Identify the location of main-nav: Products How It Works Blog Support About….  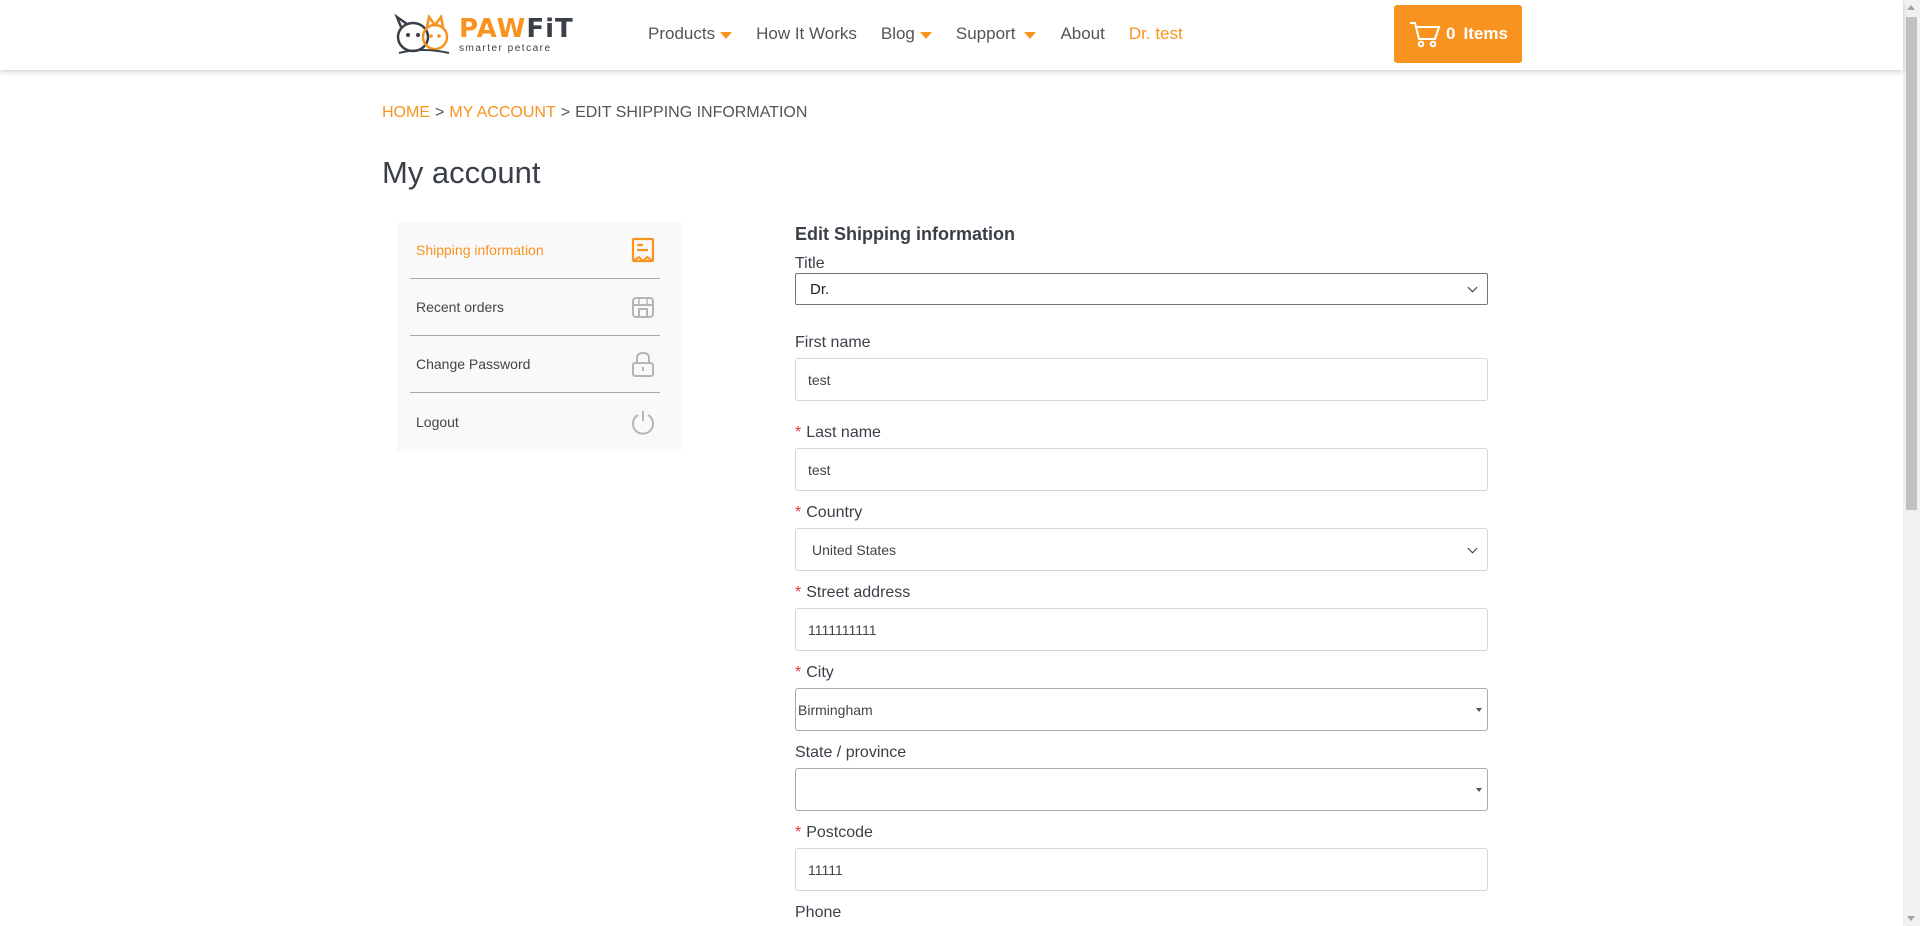
(927, 34).